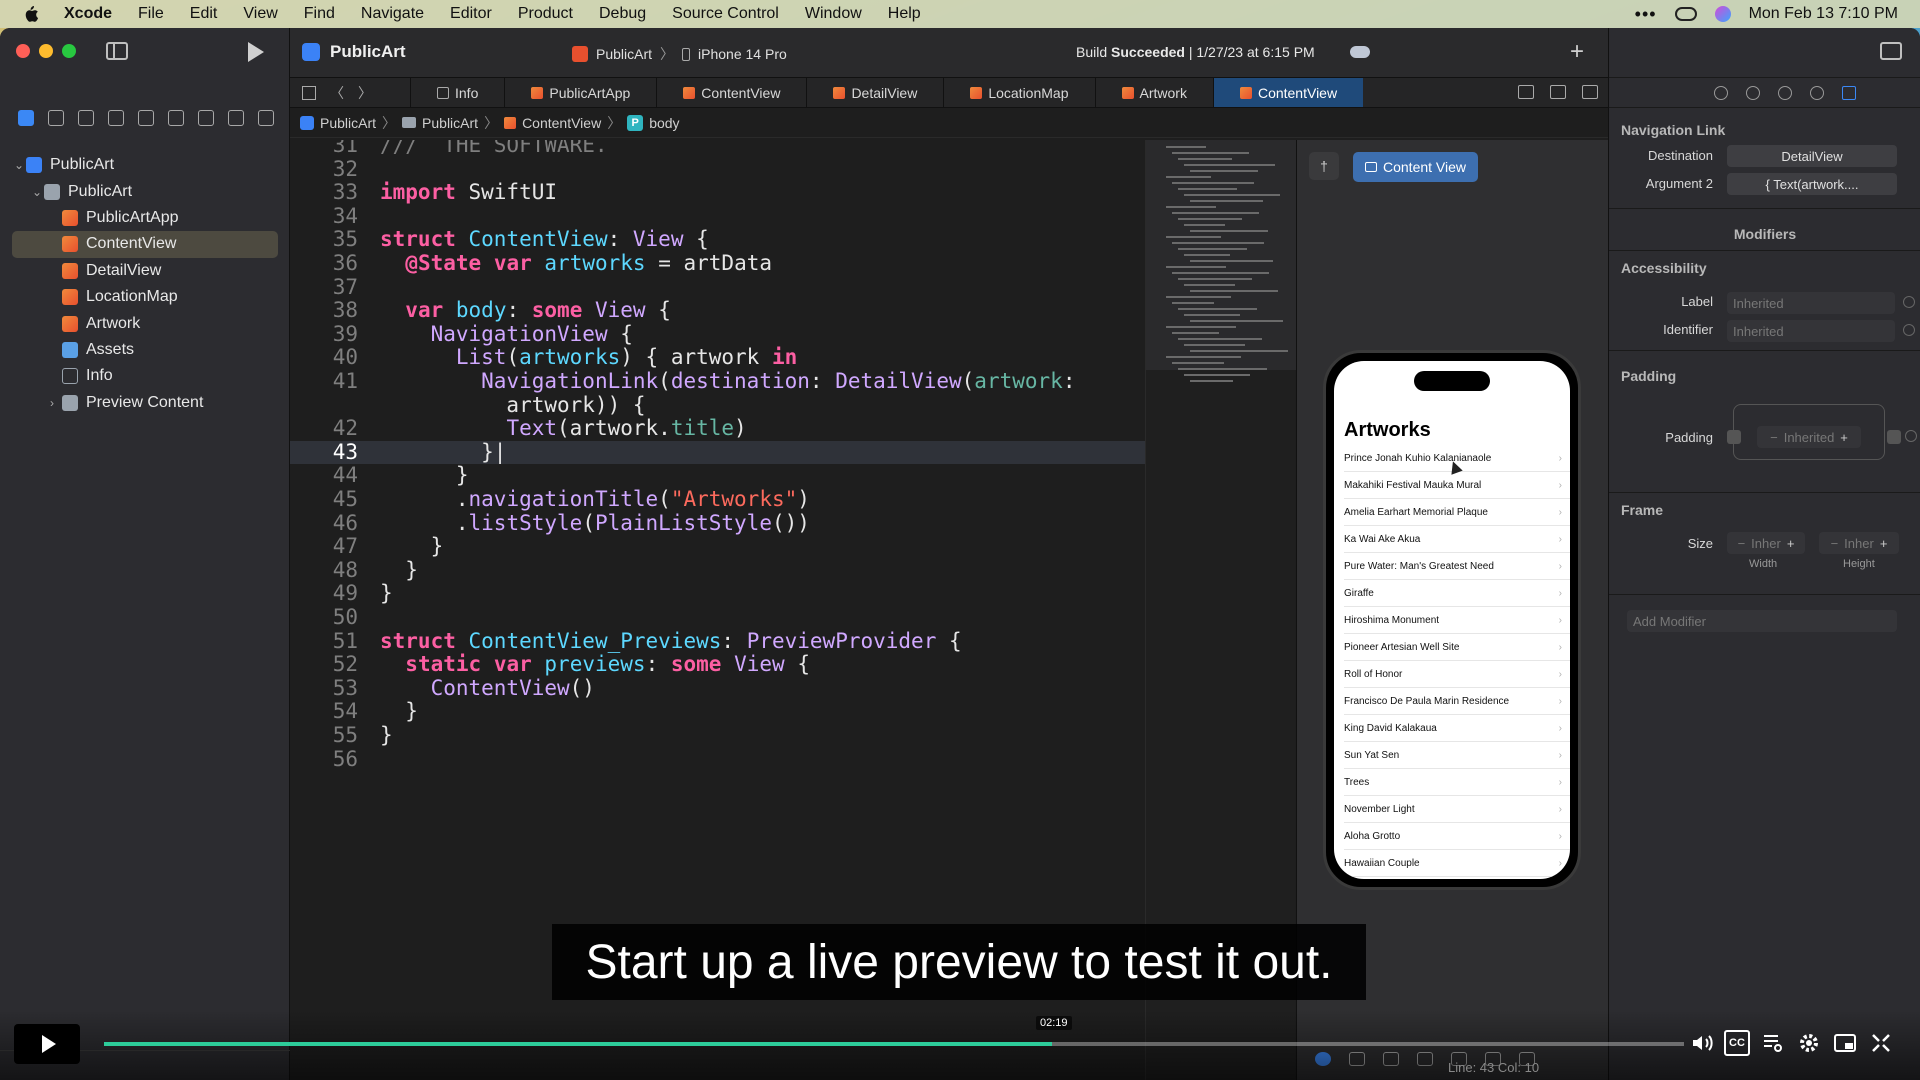 This screenshot has height=1080, width=1920. I want to click on menu-find: Find, so click(319, 14).